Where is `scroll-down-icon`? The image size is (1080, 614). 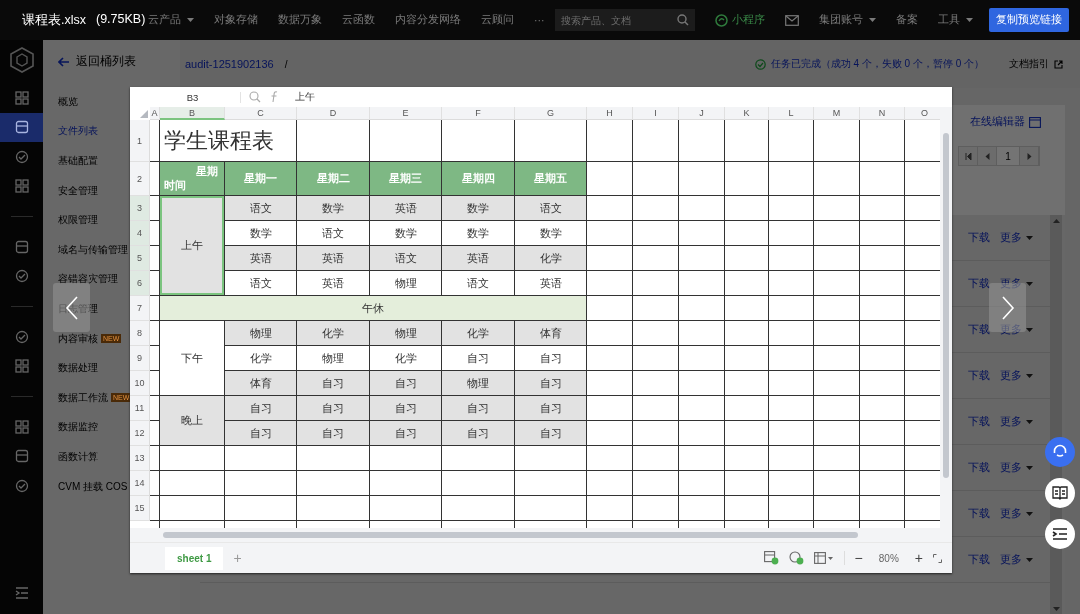
scroll-down-icon is located at coordinates (1056, 609).